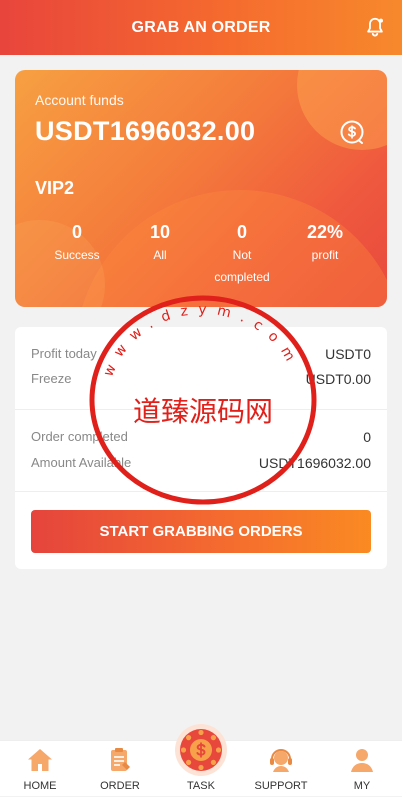 Image resolution: width=402 pixels, height=797 pixels. What do you see at coordinates (201, 750) in the screenshot?
I see `task-icon` at bounding box center [201, 750].